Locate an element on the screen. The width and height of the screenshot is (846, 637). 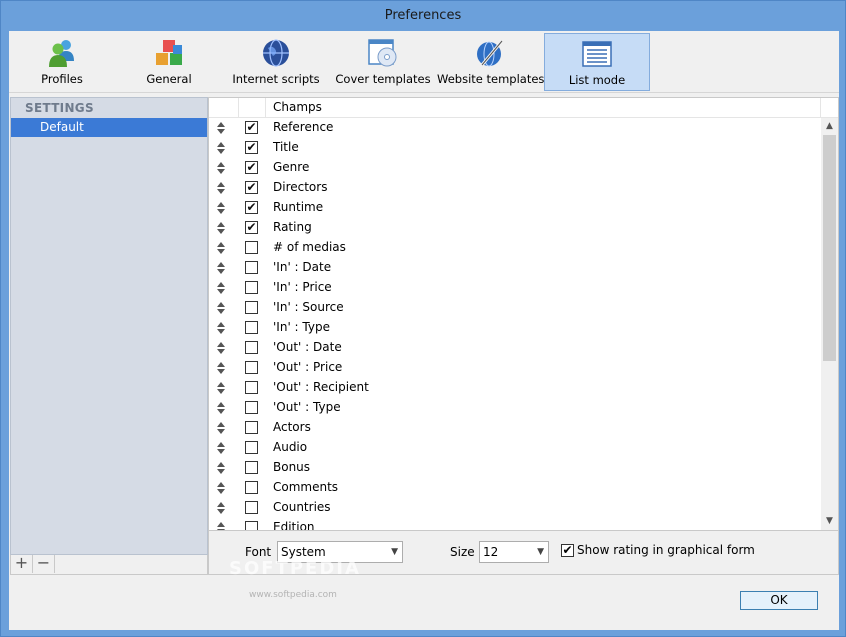
header-check-column is located at coordinates (252, 107).